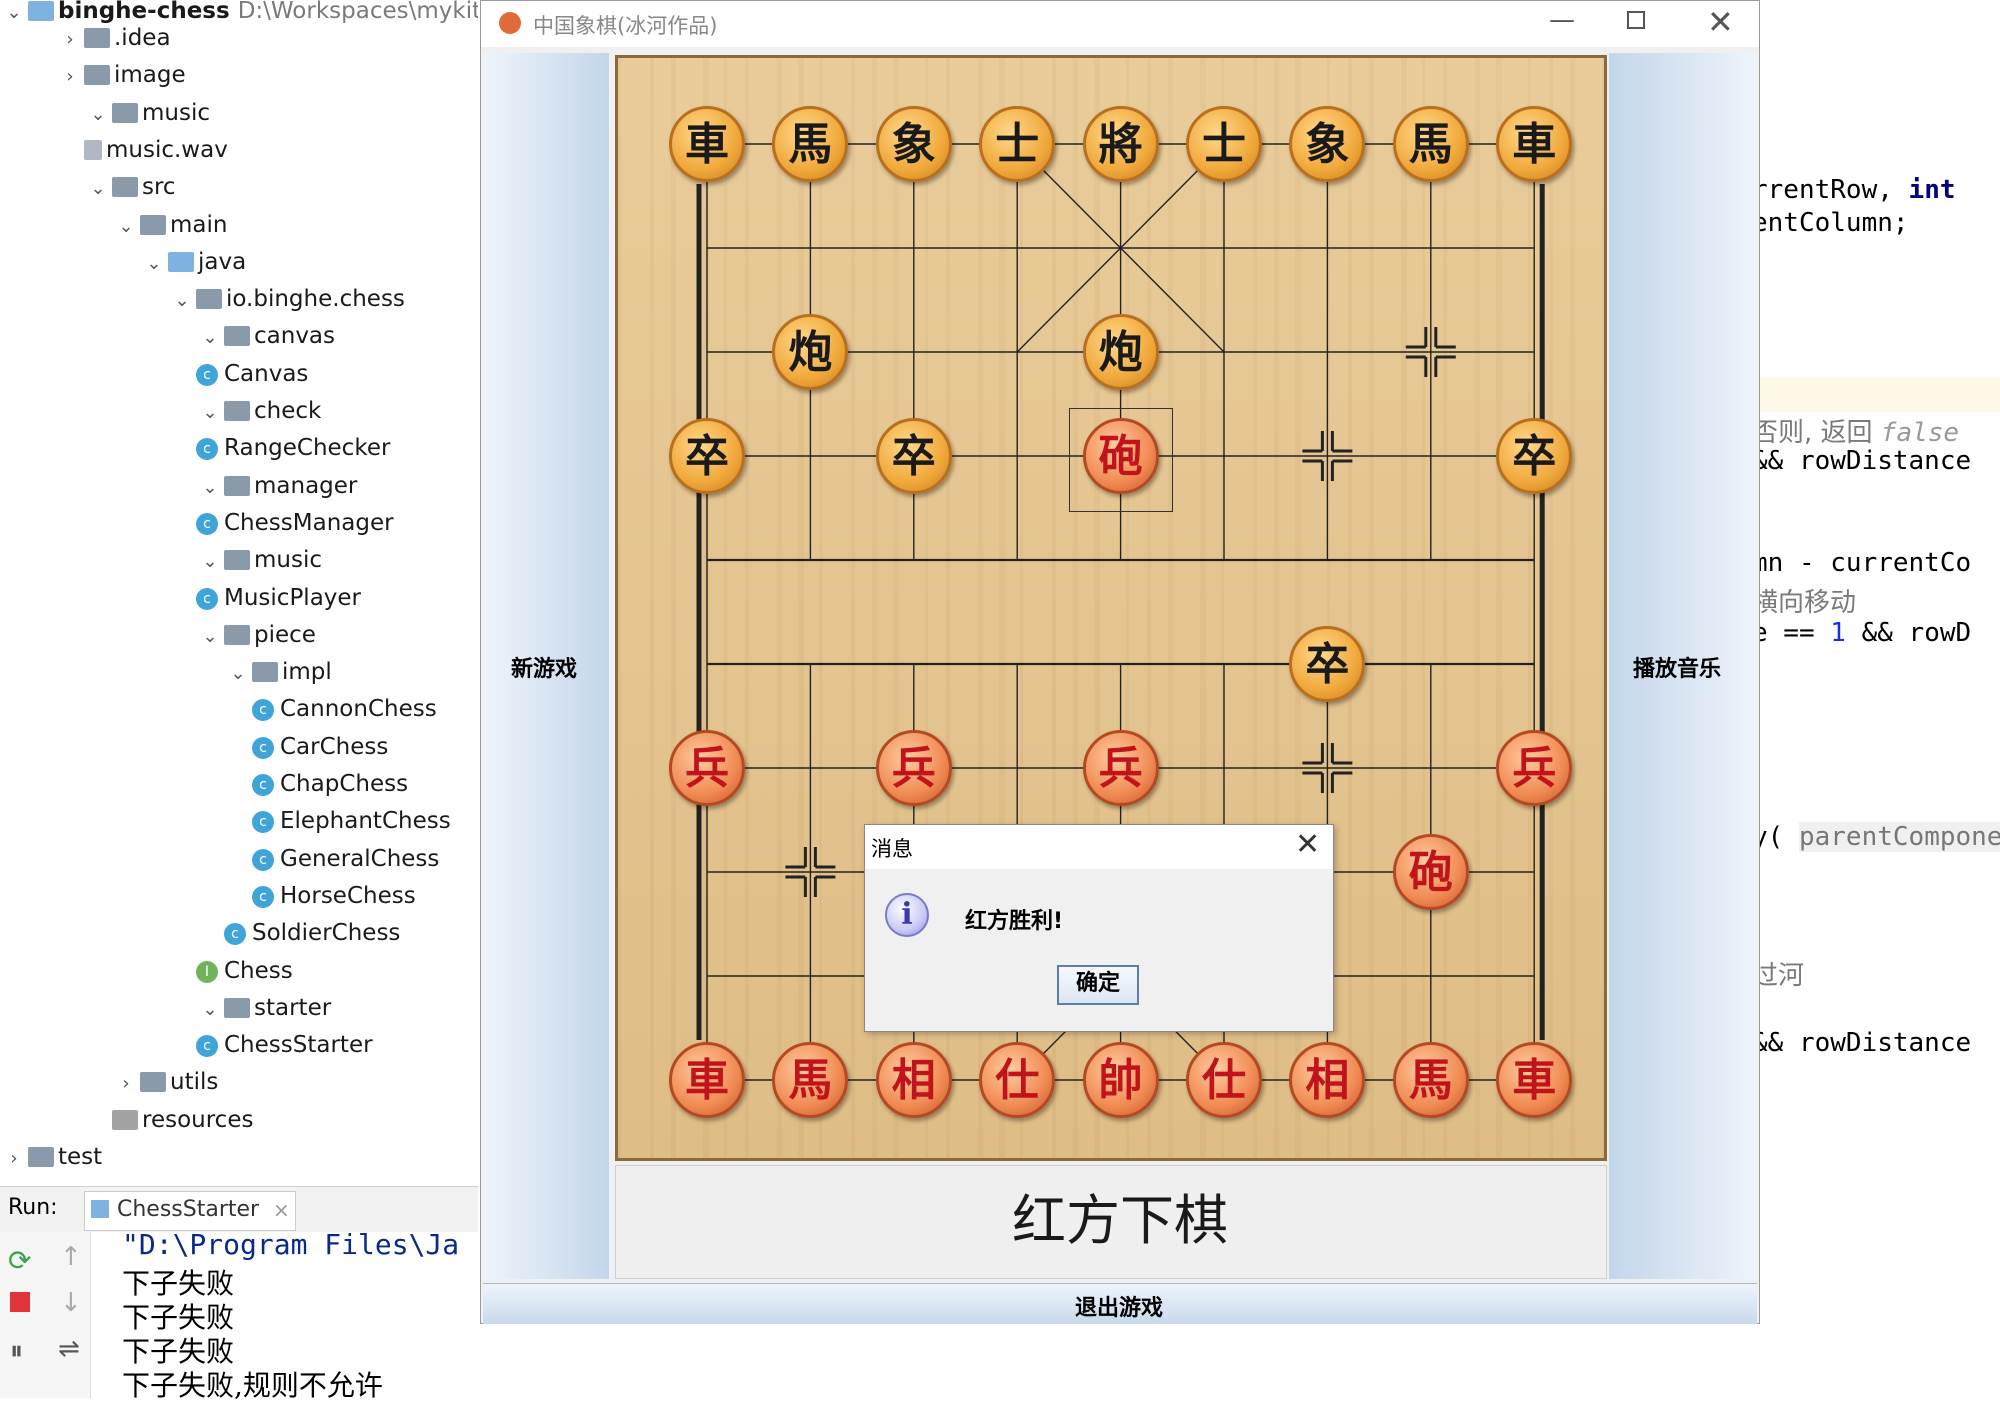  I want to click on tree-item-musicplayer: c MusicPlayer, so click(264, 598).